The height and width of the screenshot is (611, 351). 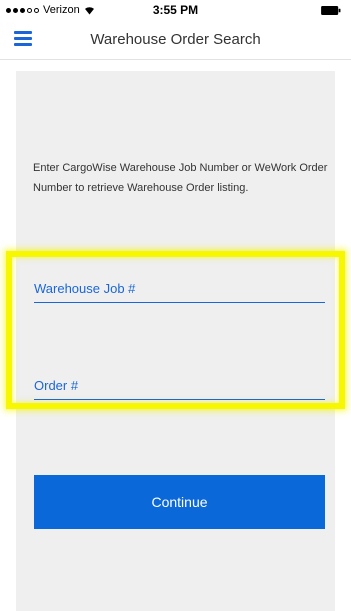 I want to click on warehouse-job-placeholder: Warehouse Job #, so click(x=85, y=288).